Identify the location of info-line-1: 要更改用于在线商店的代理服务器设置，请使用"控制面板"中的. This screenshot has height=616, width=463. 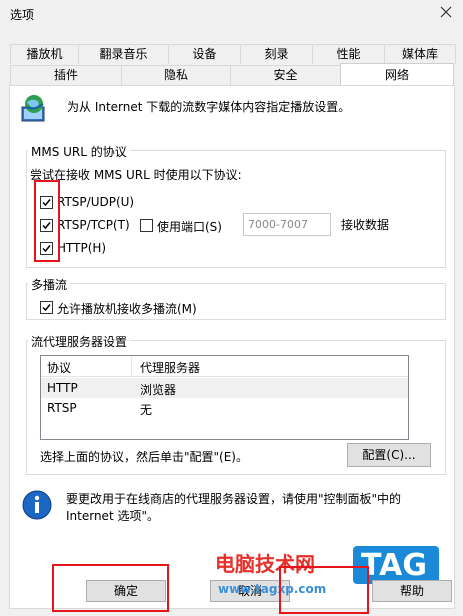
(234, 499).